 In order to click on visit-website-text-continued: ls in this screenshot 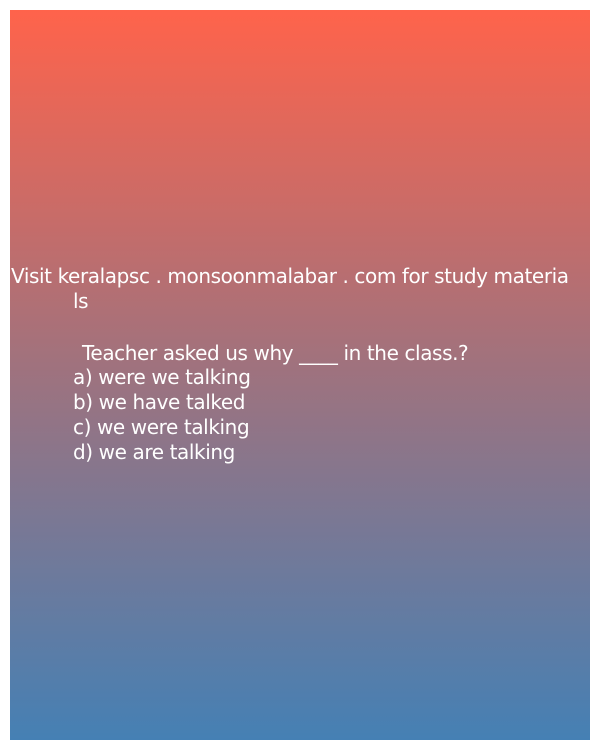, I will do `click(81, 301)`.